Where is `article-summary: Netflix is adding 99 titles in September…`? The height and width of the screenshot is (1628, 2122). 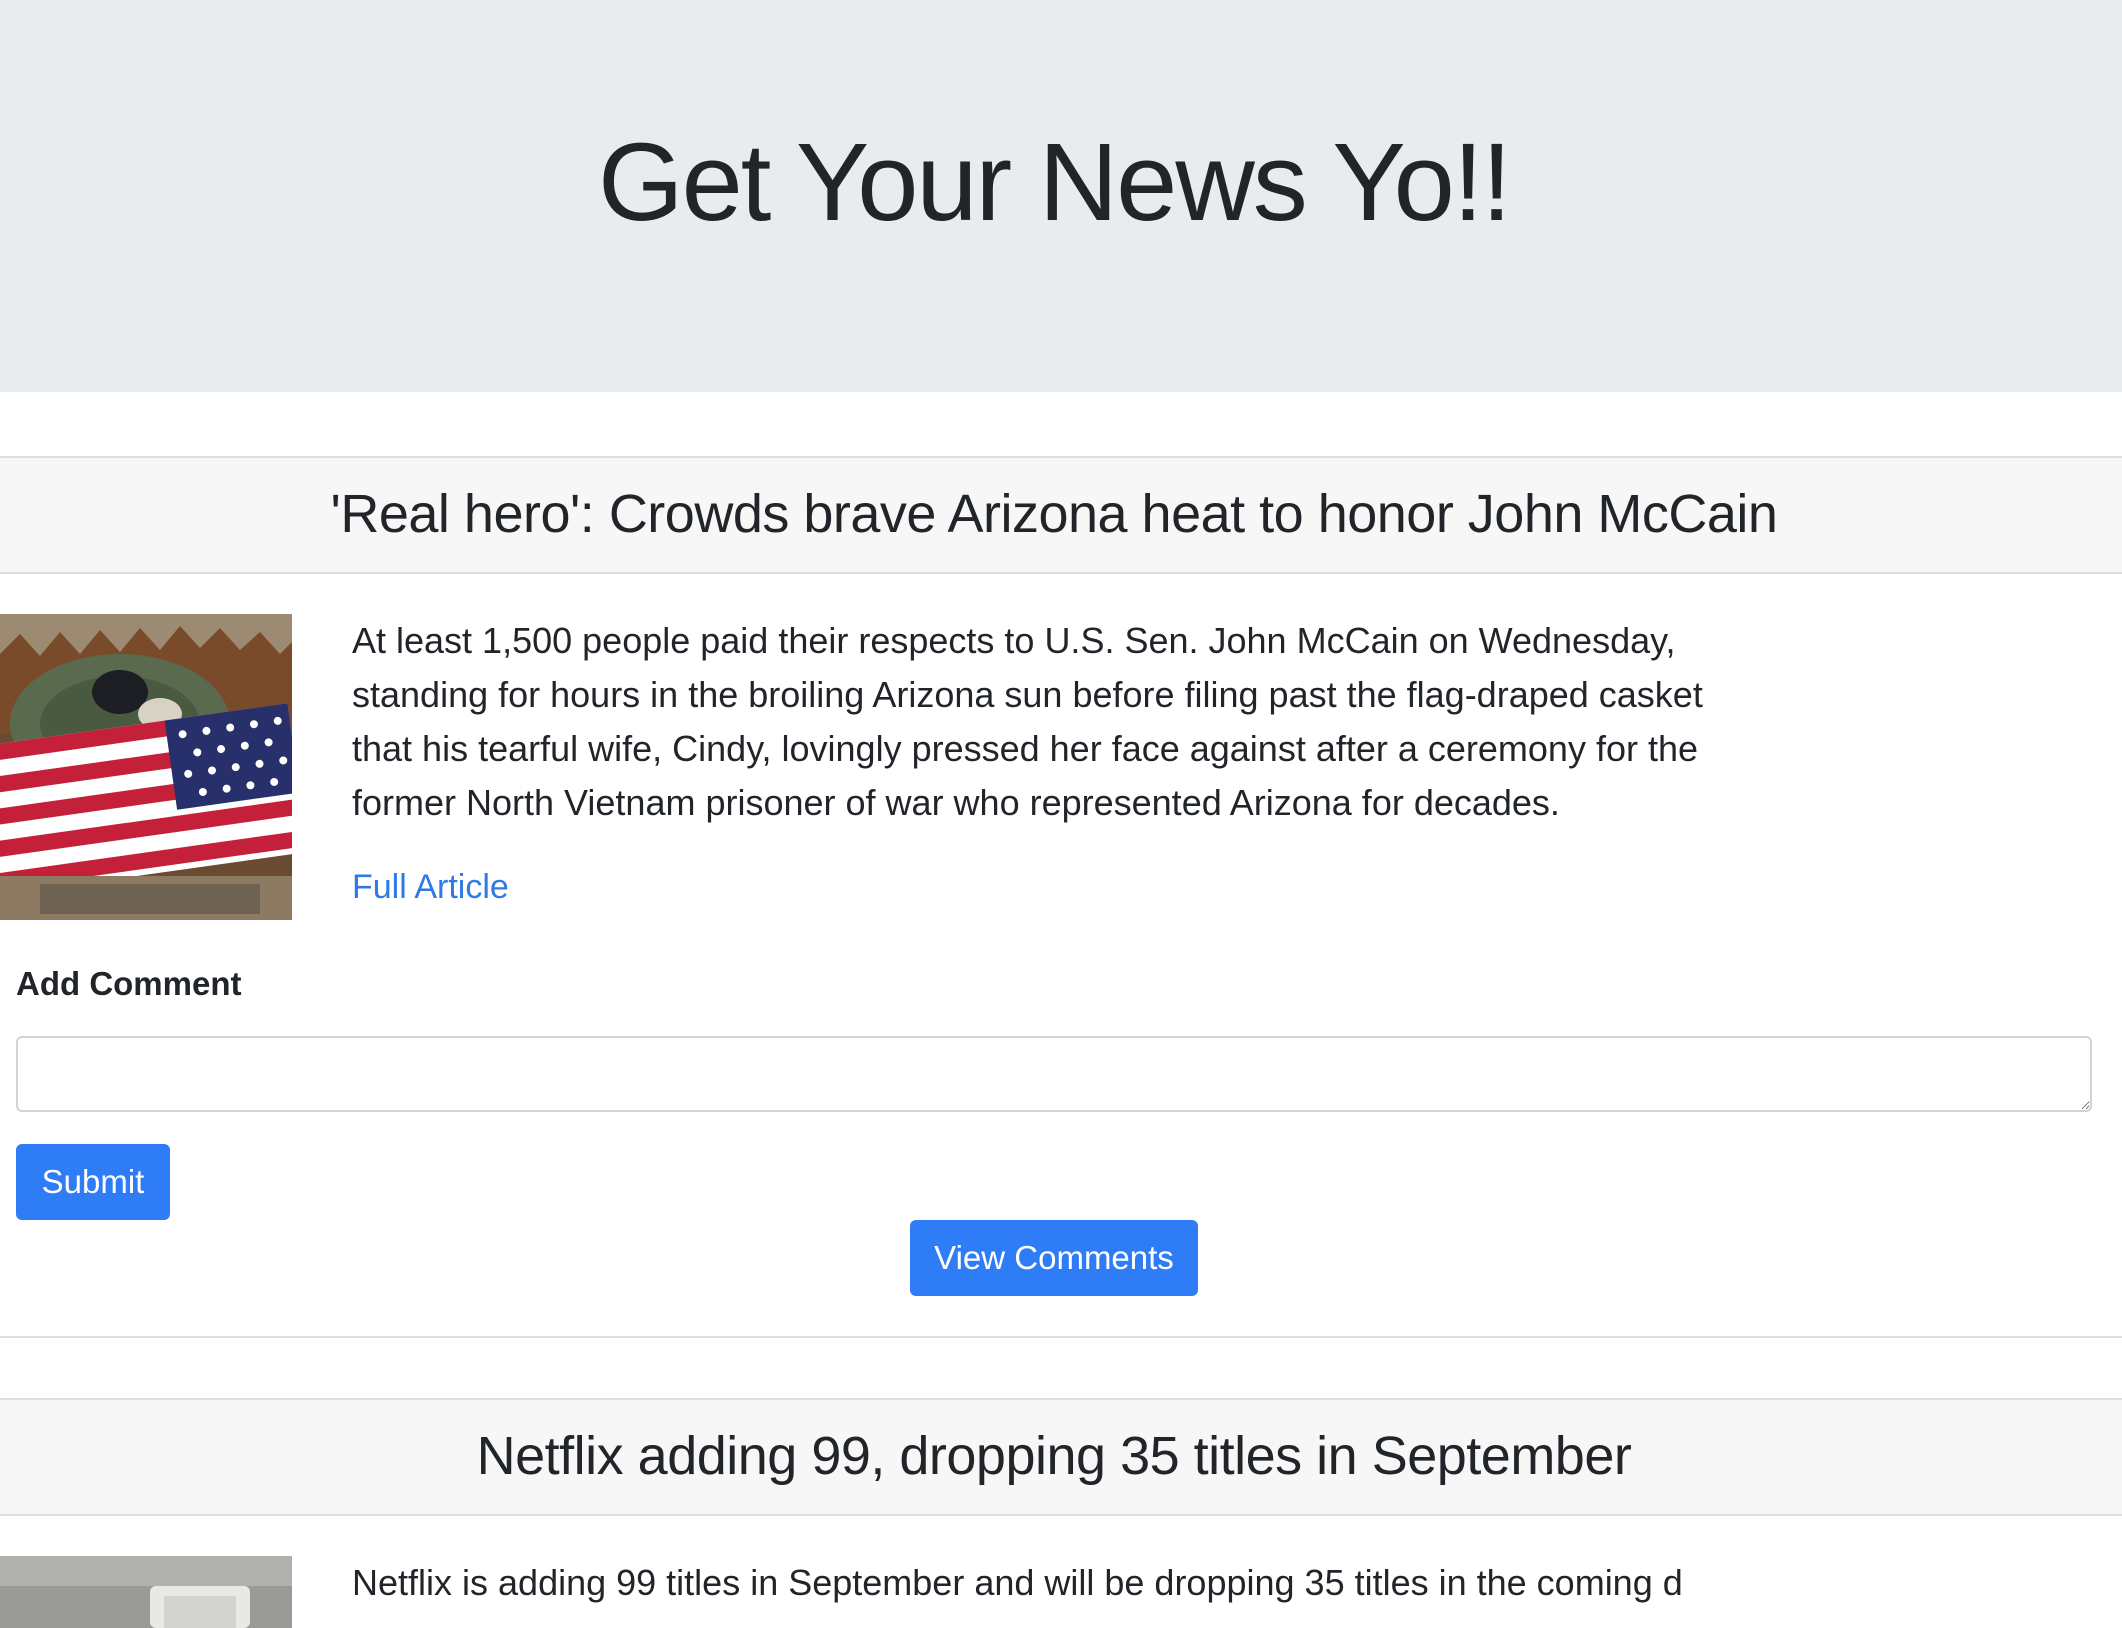 article-summary: Netflix is adding 99 titles in September… is located at coordinates (1017, 1582).